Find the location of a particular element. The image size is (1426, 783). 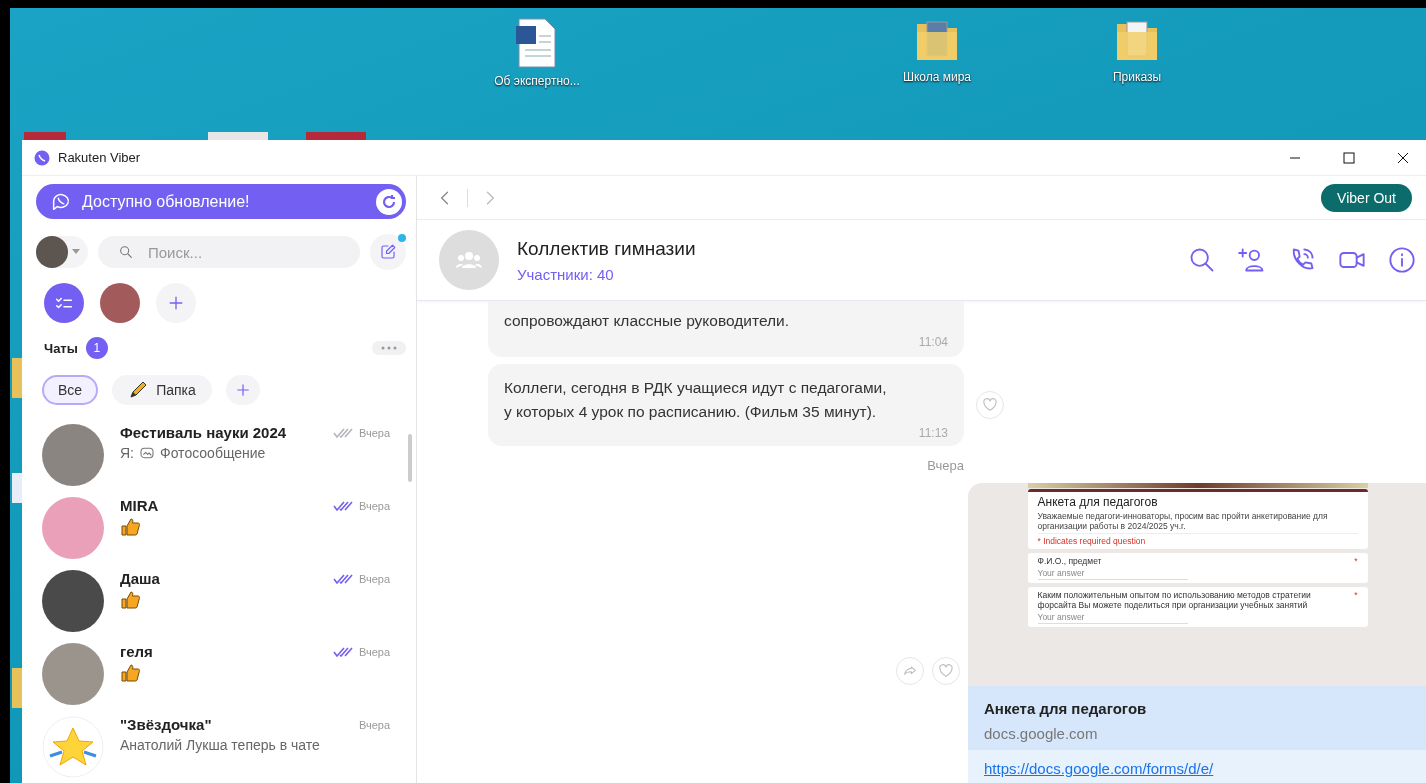

viber-out-button: Viber Out is located at coordinates (1366, 197).